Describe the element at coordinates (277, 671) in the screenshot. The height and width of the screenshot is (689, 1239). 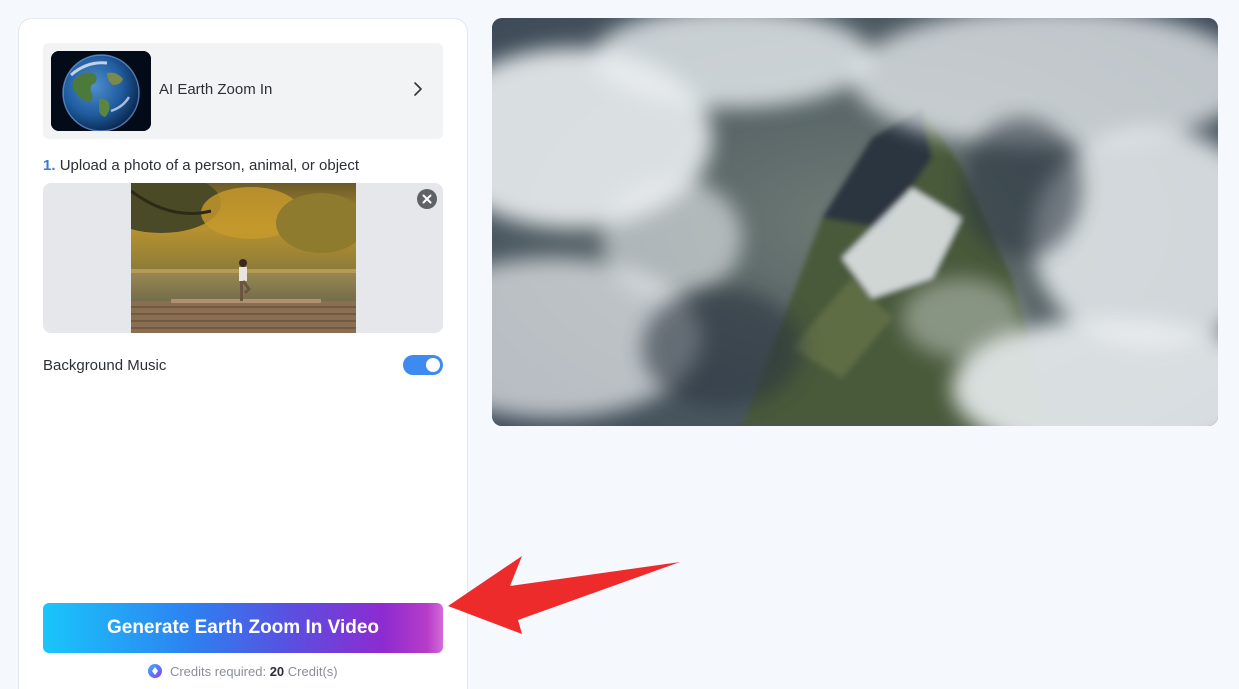
I see `credits-amount: 20` at that location.